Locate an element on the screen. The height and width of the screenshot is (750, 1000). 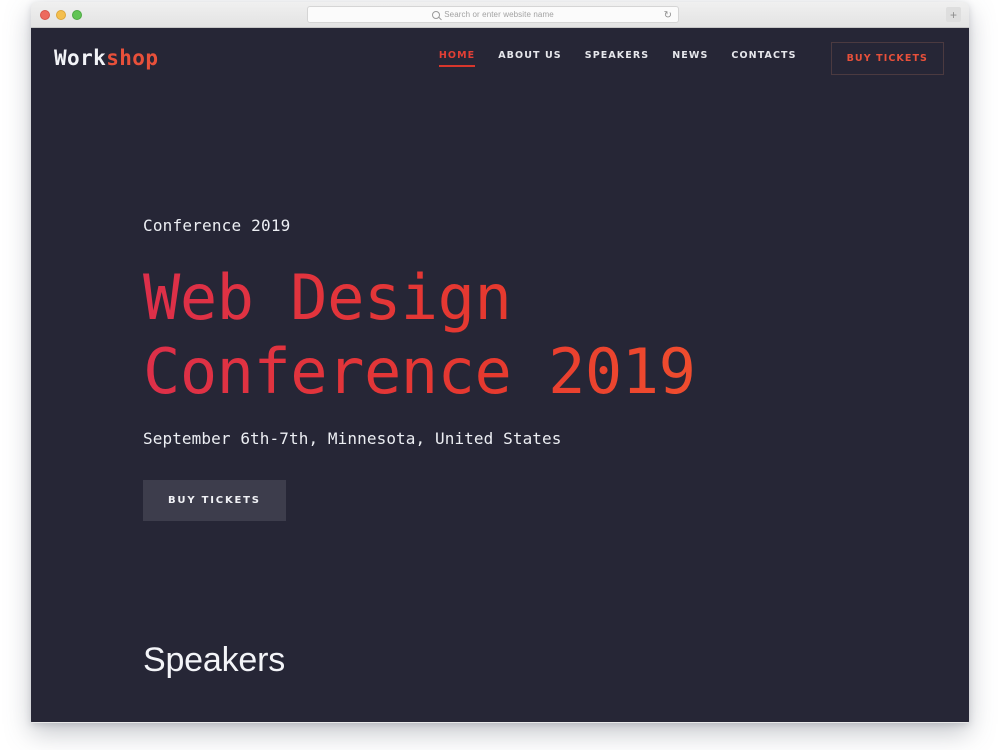
close-window-button is located at coordinates (45, 15).